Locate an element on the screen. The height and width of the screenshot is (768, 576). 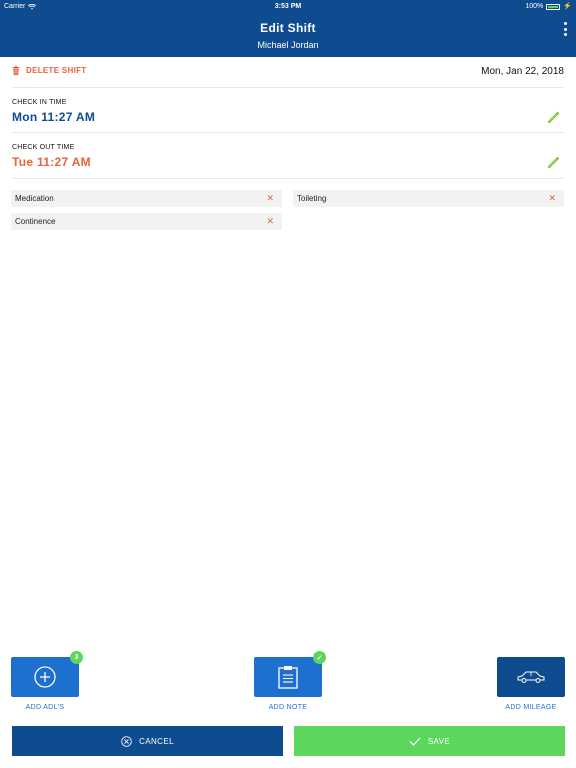
add-note-button: ✓ is located at coordinates (290, 674).